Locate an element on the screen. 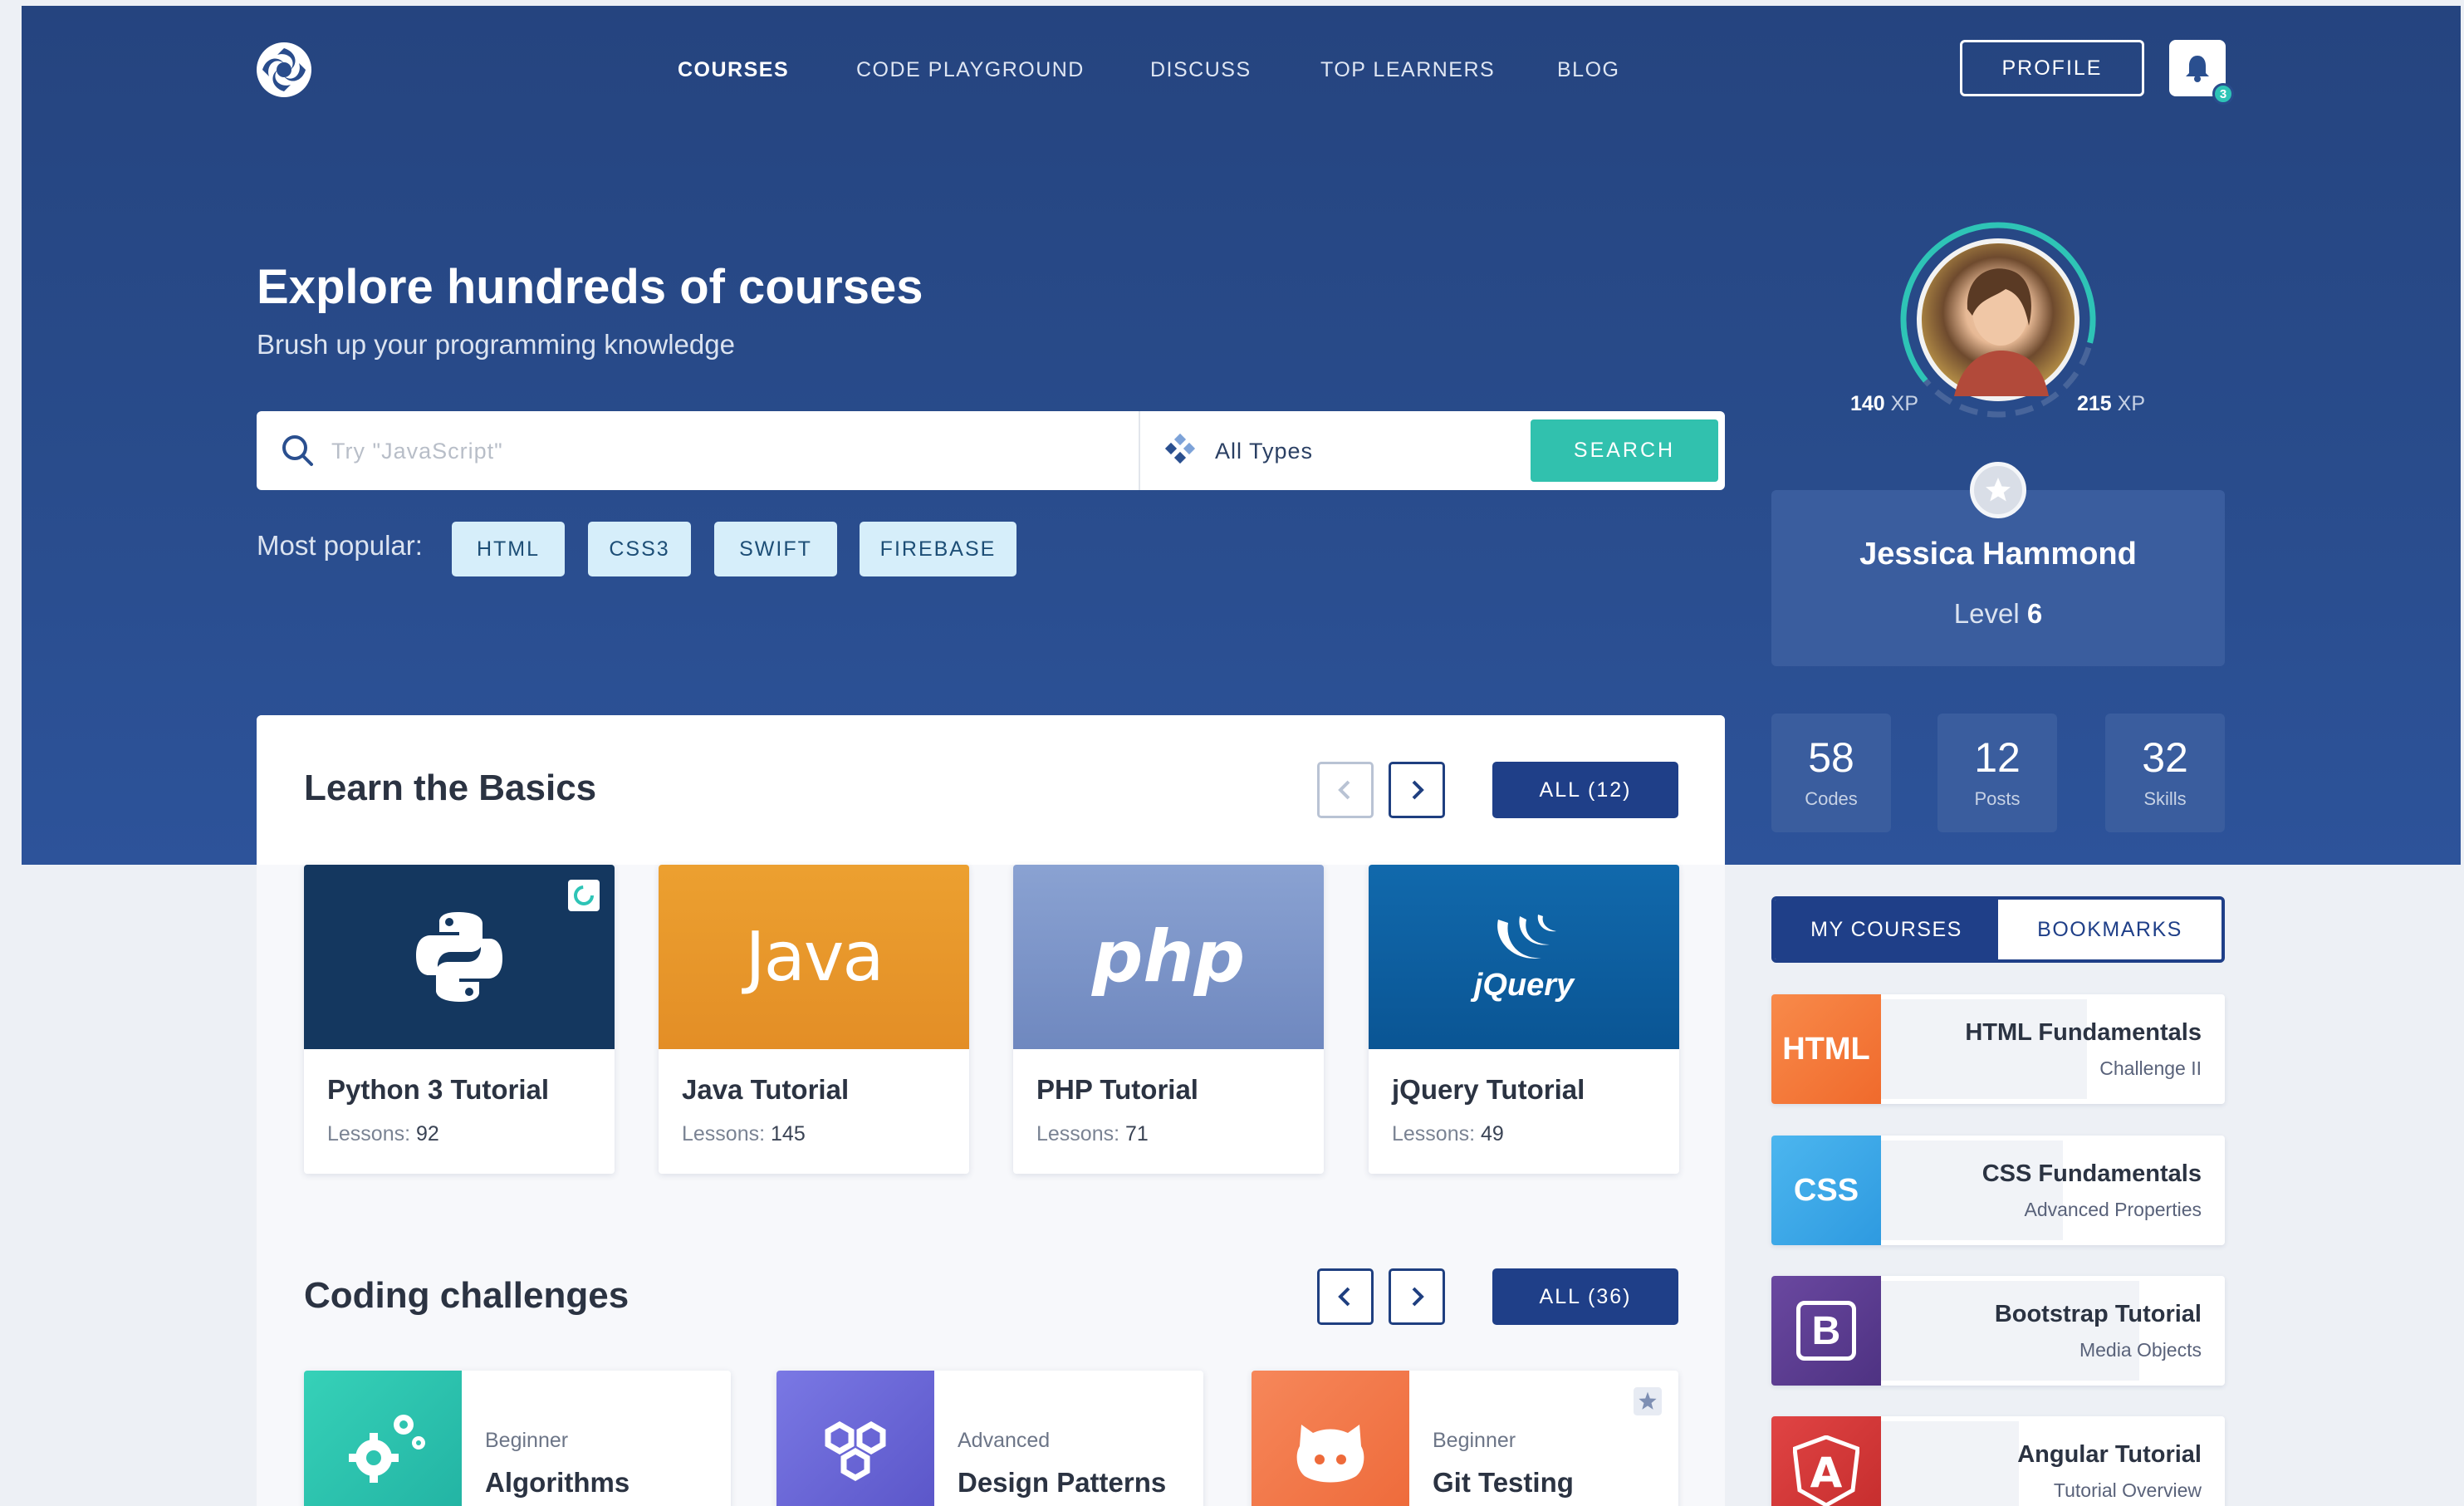 The width and height of the screenshot is (2464, 1506). html-icon: HTML is located at coordinates (1826, 1049).